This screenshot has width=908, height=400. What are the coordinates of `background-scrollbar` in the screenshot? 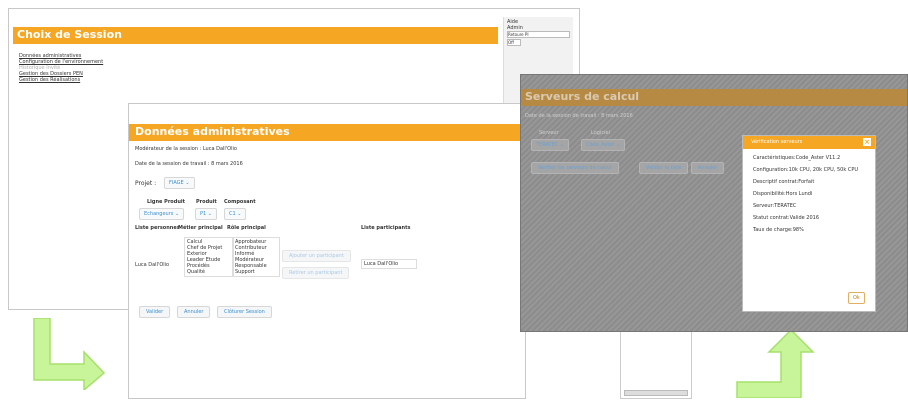 It's located at (656, 393).